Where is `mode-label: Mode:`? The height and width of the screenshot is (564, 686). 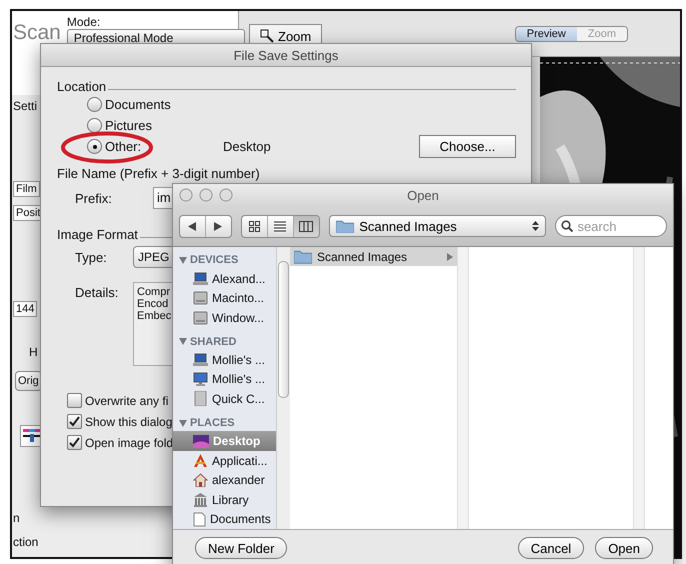 mode-label: Mode: is located at coordinates (84, 22).